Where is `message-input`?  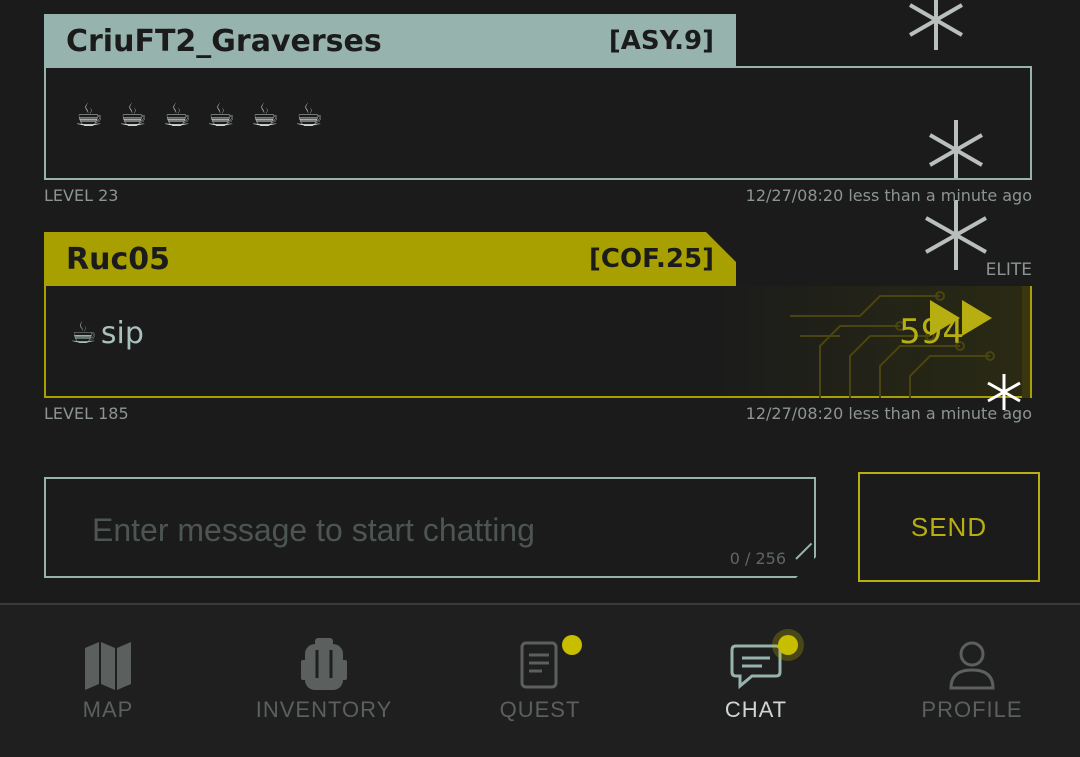 message-input is located at coordinates (402, 530).